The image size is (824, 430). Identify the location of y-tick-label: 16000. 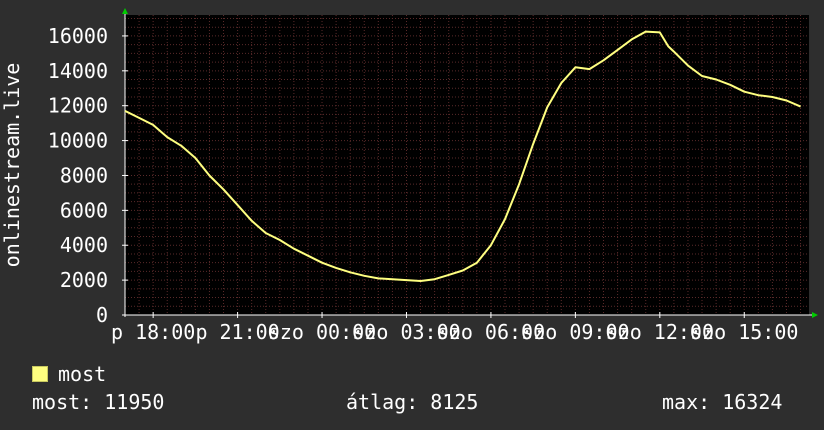
(78, 36).